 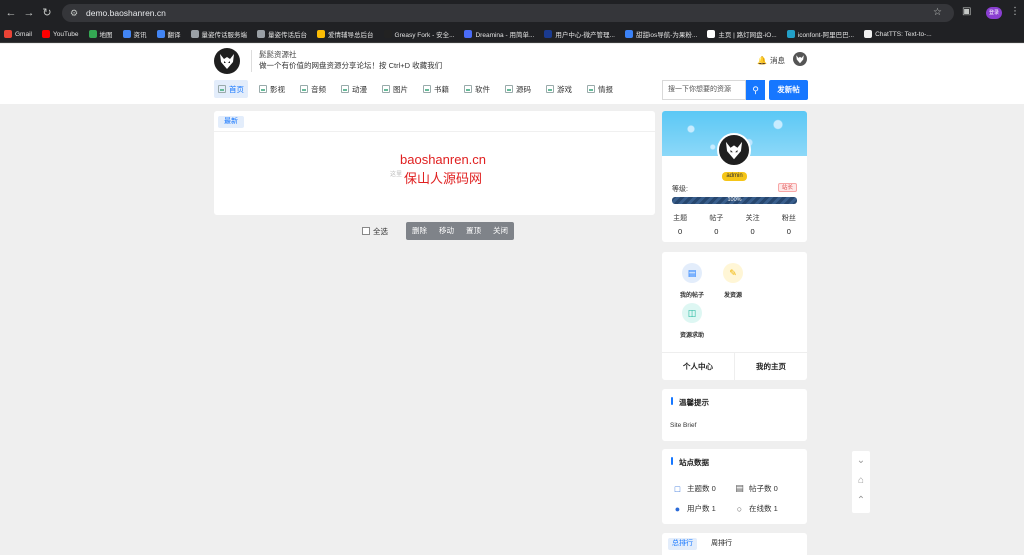 I want to click on edit-icon: ✎, so click(x=733, y=273).